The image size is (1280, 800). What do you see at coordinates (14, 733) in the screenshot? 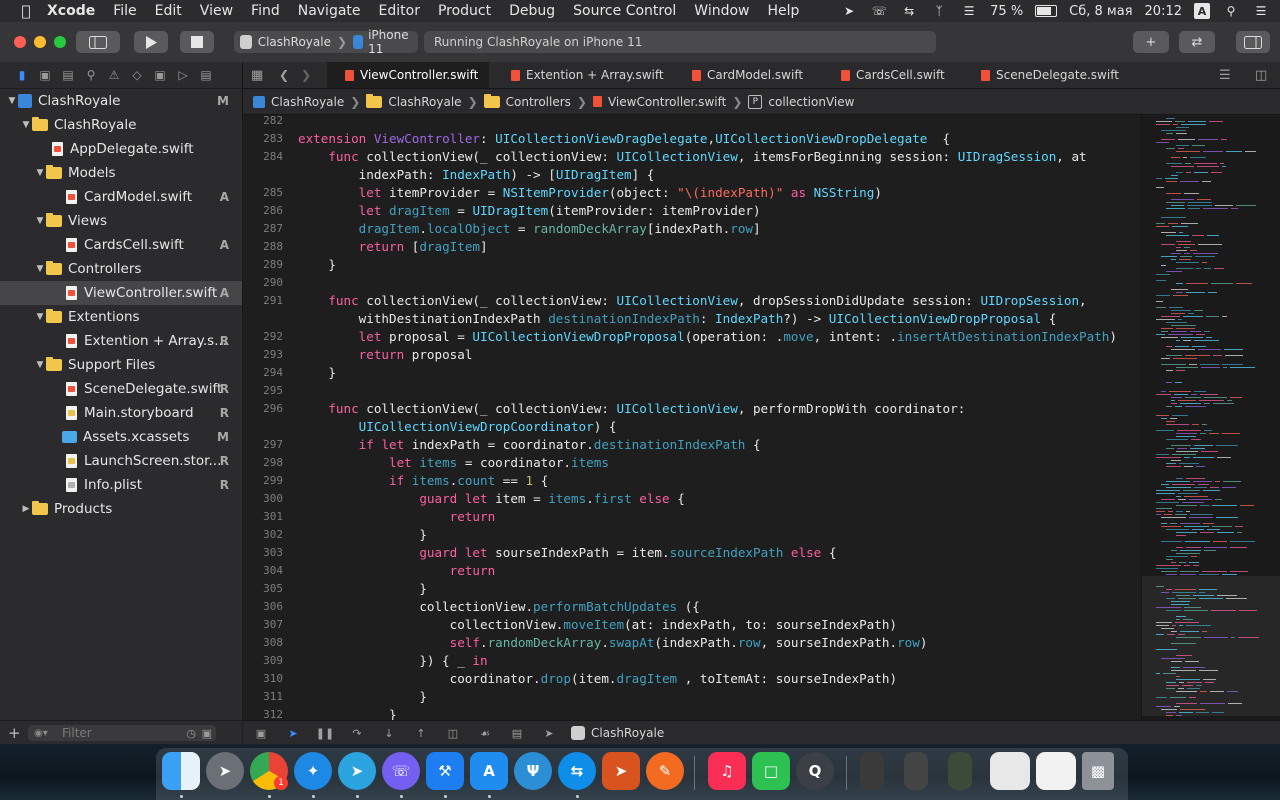
I see `add-file-button: +` at bounding box center [14, 733].